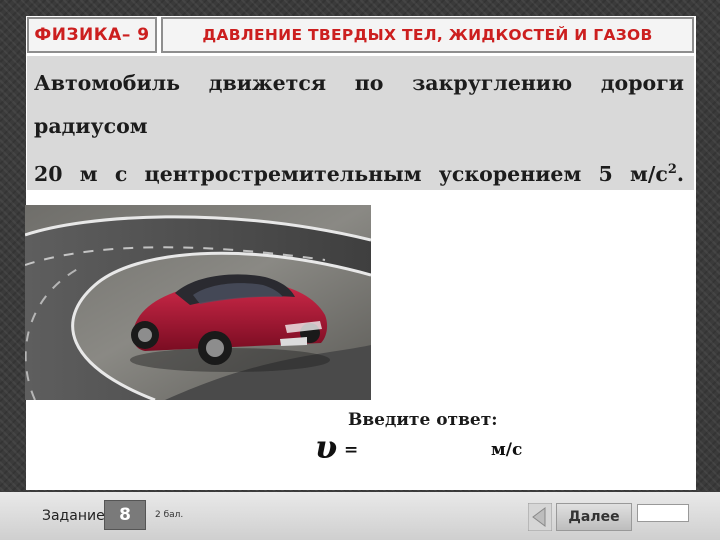 The image size is (720, 540). What do you see at coordinates (663, 513) in the screenshot?
I see `result-box` at bounding box center [663, 513].